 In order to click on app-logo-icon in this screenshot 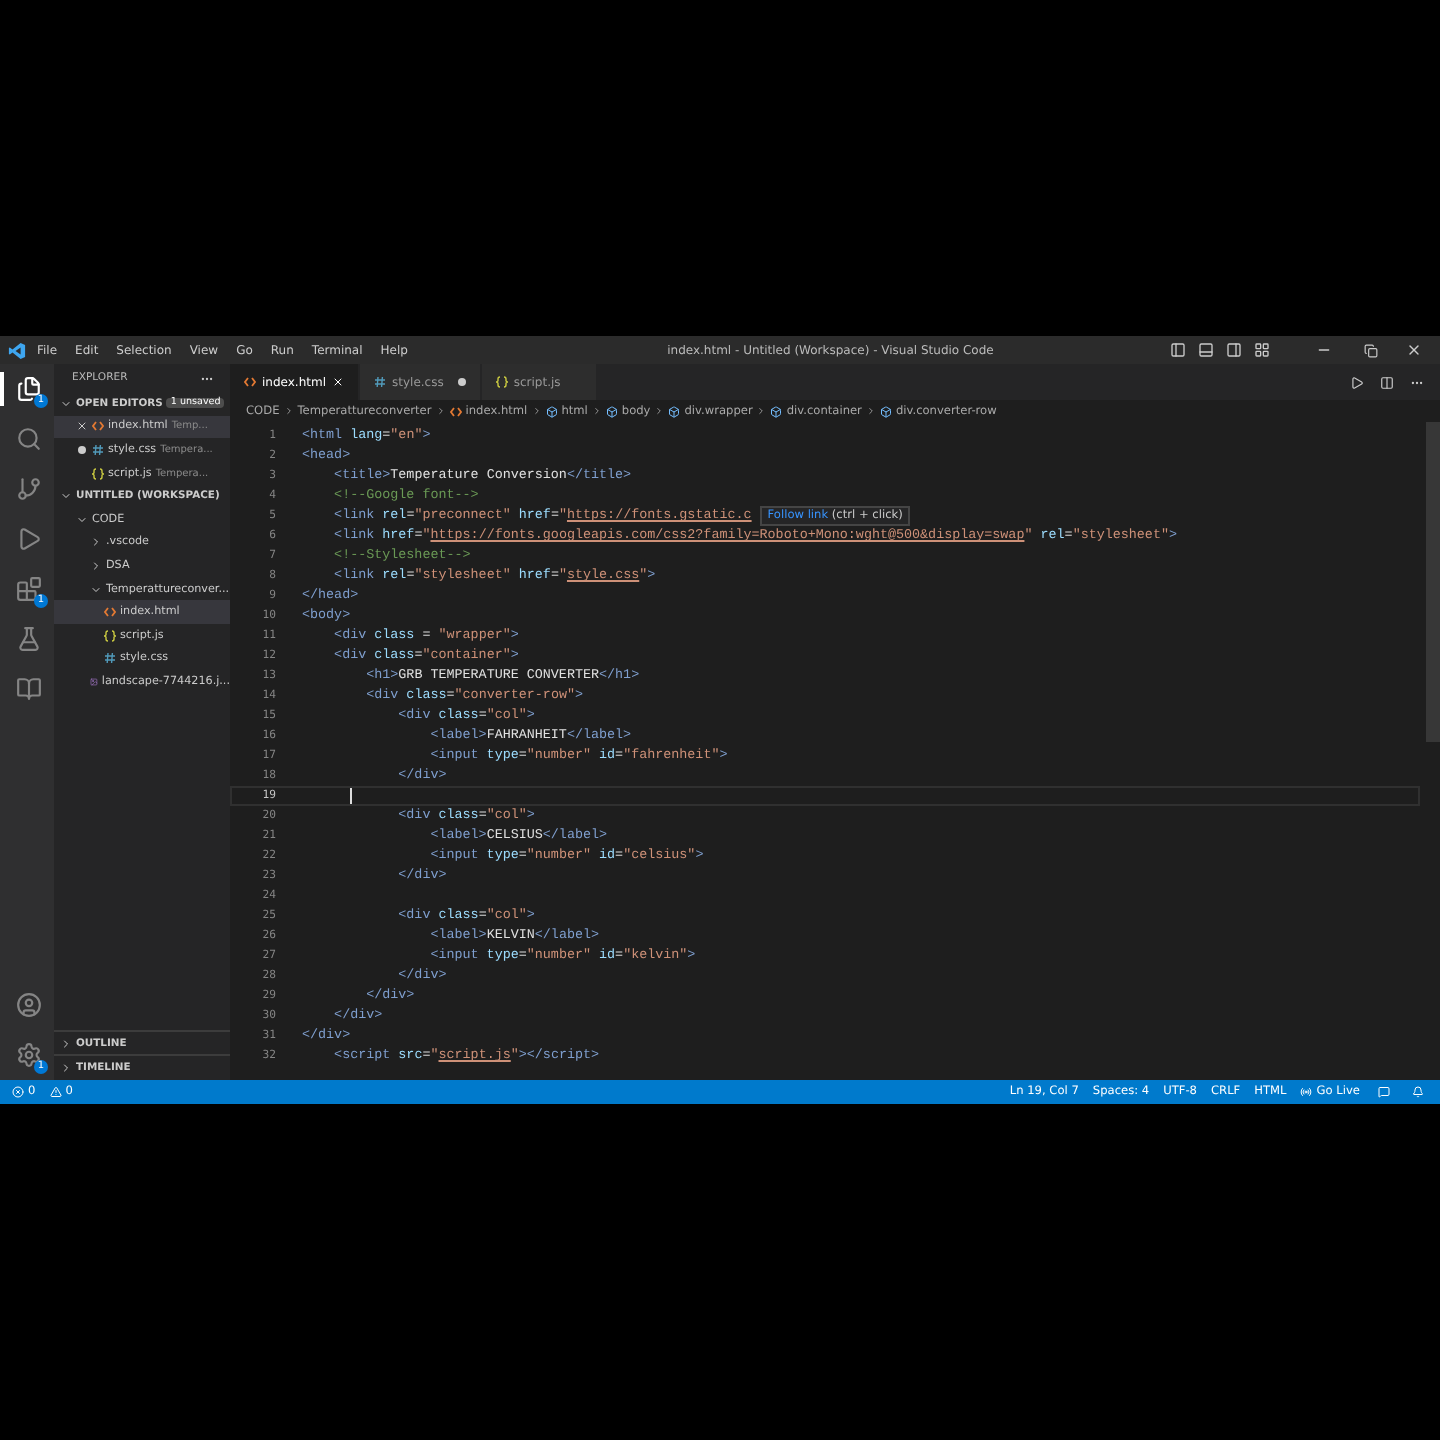, I will do `click(17, 350)`.